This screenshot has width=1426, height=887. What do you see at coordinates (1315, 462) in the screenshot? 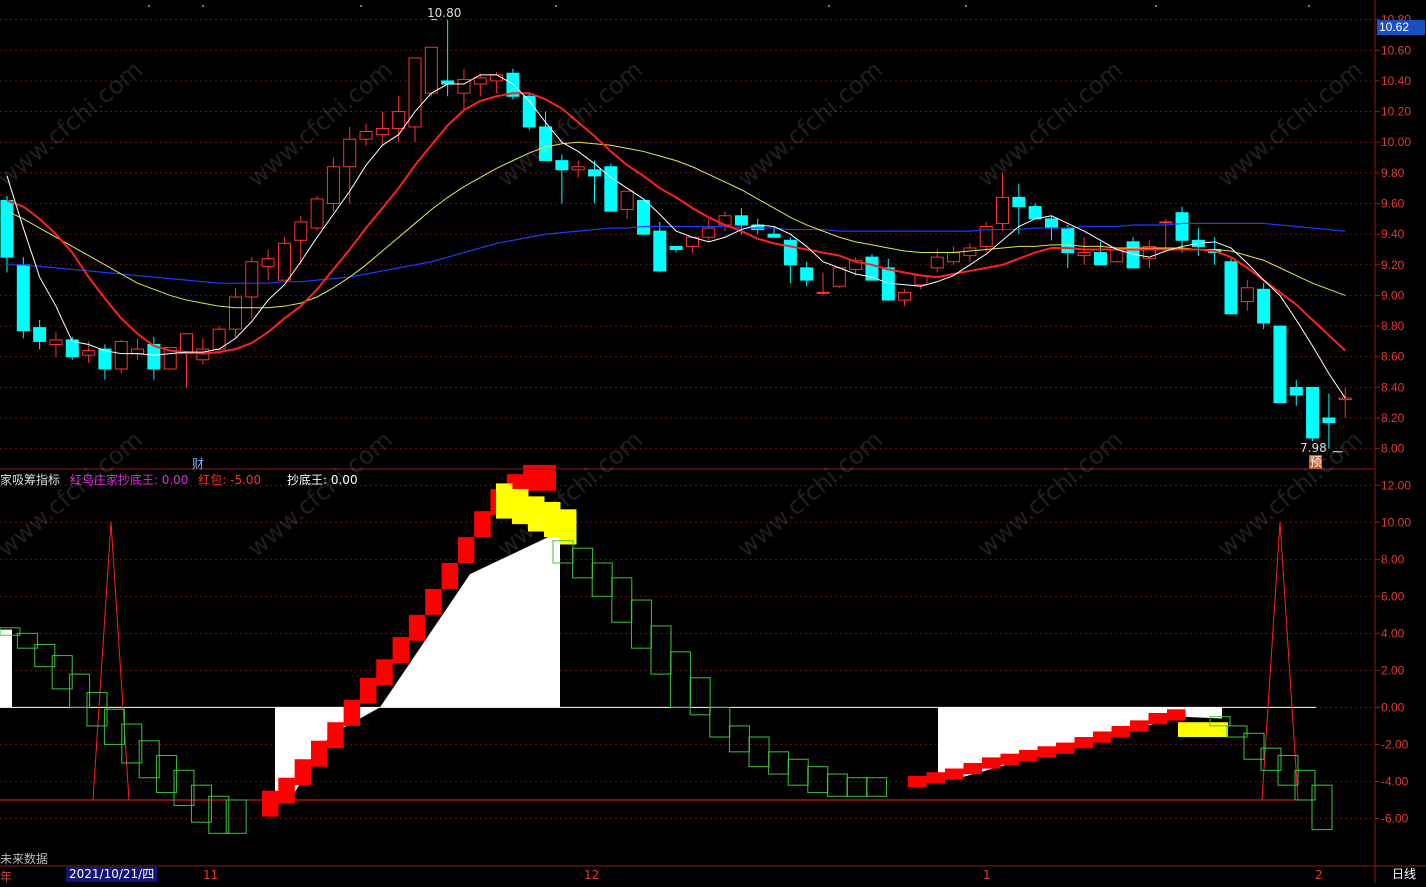
I see `forecast-marker: 预` at bounding box center [1315, 462].